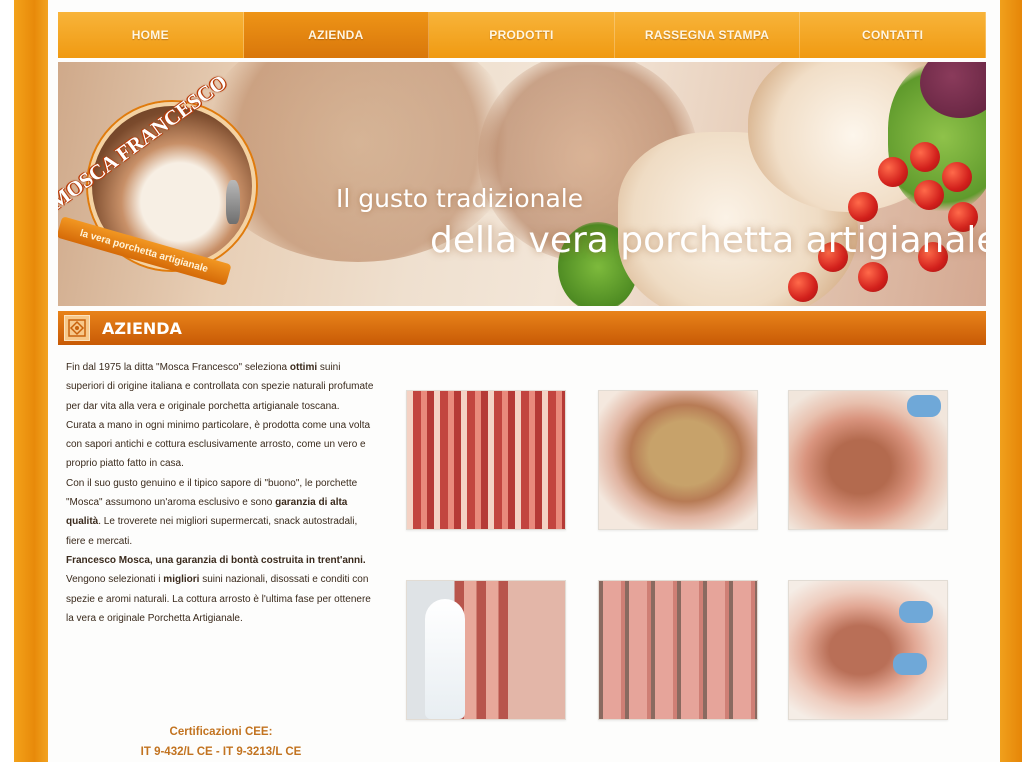 The width and height of the screenshot is (1022, 762). What do you see at coordinates (522, 328) in the screenshot?
I see `section-header: AZIENDA` at bounding box center [522, 328].